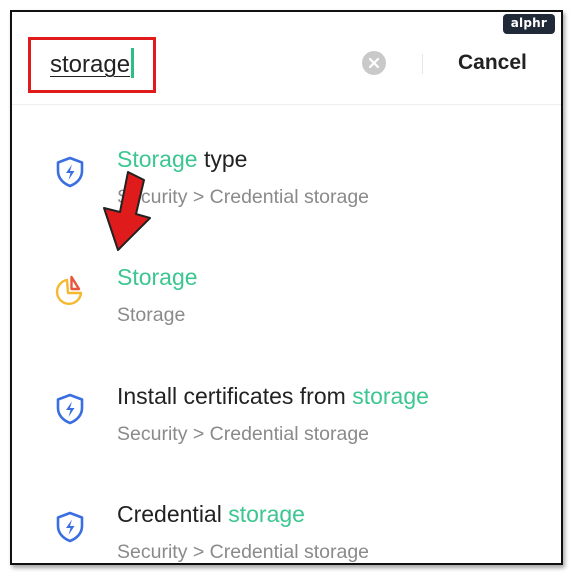  I want to click on search-input: storage, so click(90, 65).